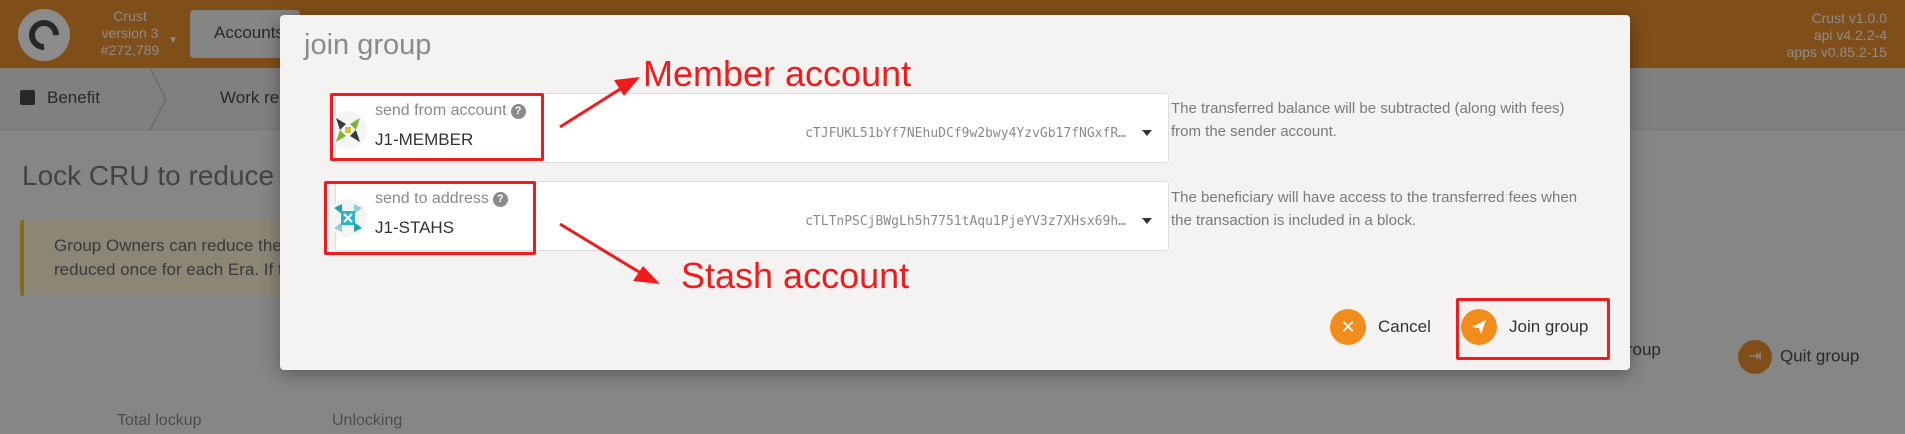 This screenshot has height=434, width=1905. I want to click on annotation-arrows, so click(609, 180).